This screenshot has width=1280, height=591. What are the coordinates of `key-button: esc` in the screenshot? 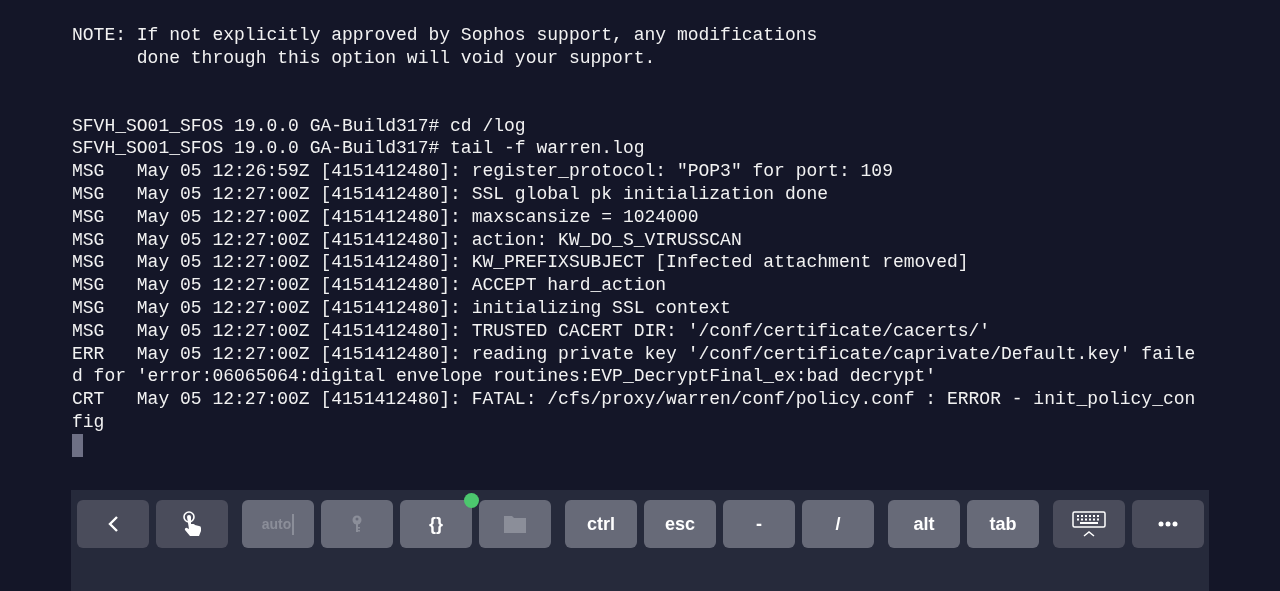 It's located at (680, 524).